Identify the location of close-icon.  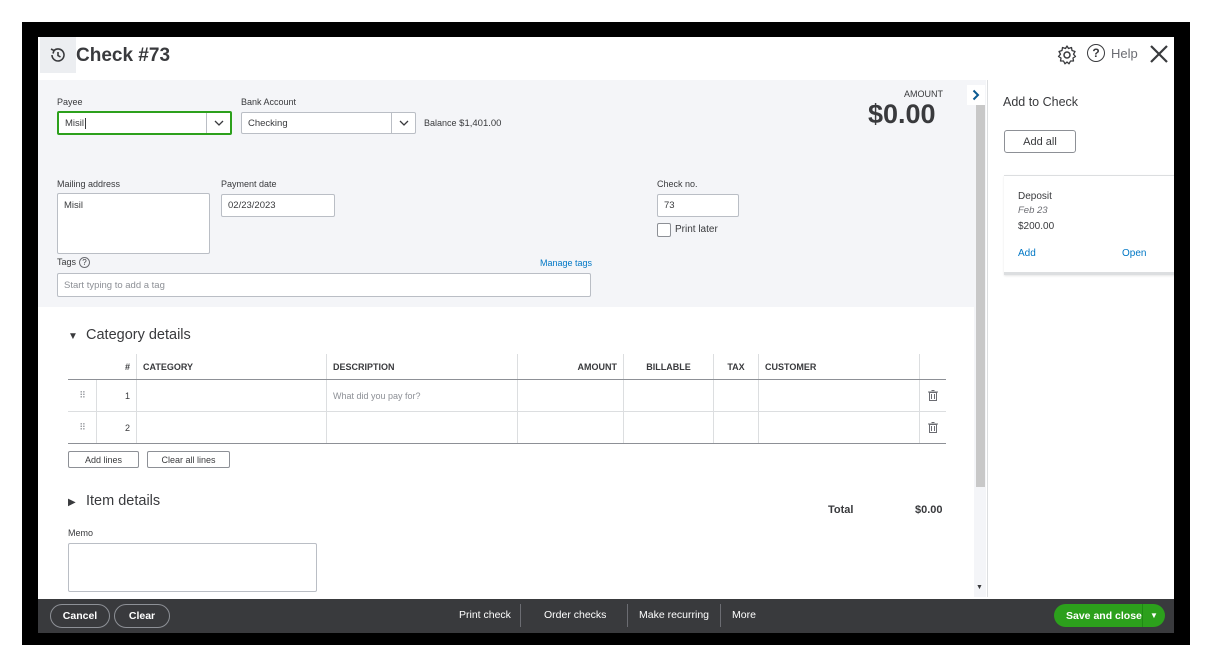
(1159, 54).